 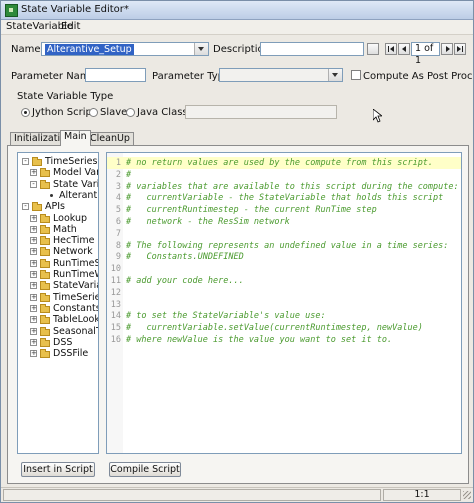 I want to click on jython-script-label: Jython Script, so click(x=64, y=112).